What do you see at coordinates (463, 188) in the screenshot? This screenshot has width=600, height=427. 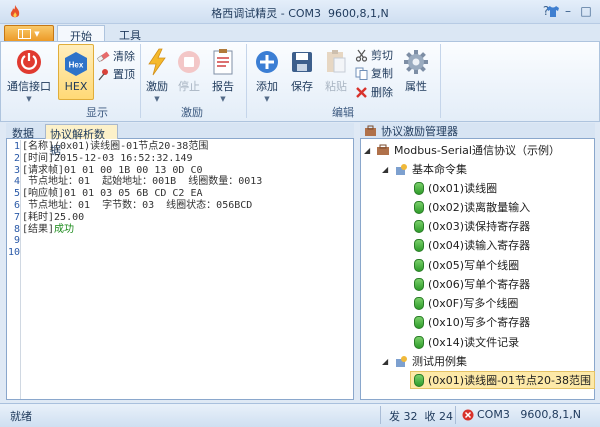 I see `tree-item-label: (0x01)读线圈` at bounding box center [463, 188].